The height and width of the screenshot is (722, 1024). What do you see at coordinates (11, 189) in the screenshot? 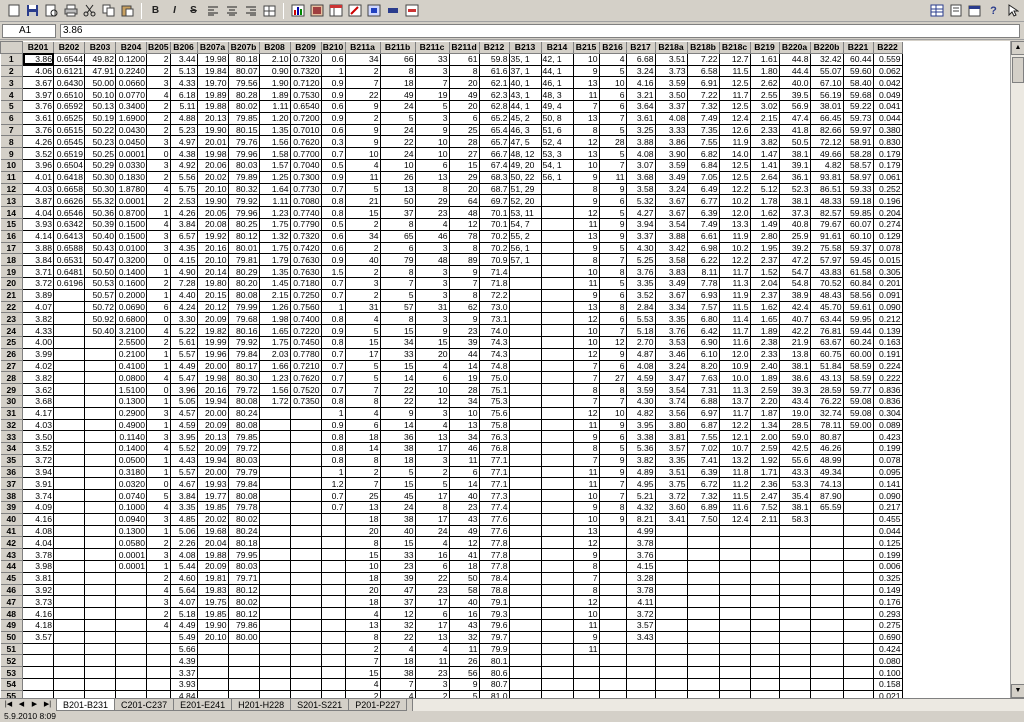
I see `row-header: 12` at bounding box center [11, 189].